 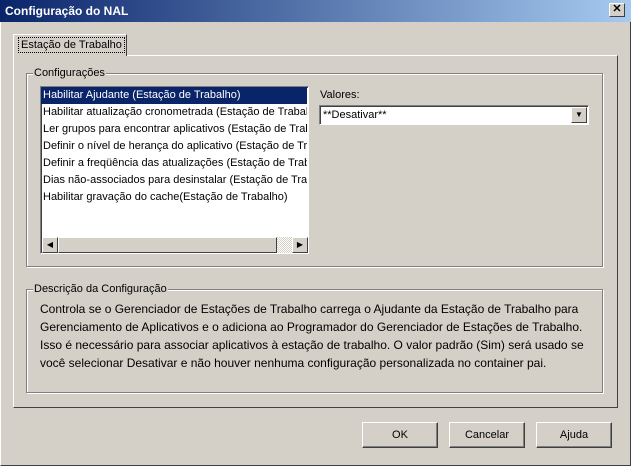 What do you see at coordinates (355, 115) in the screenshot?
I see `valores-selected-value: **Desativar**` at bounding box center [355, 115].